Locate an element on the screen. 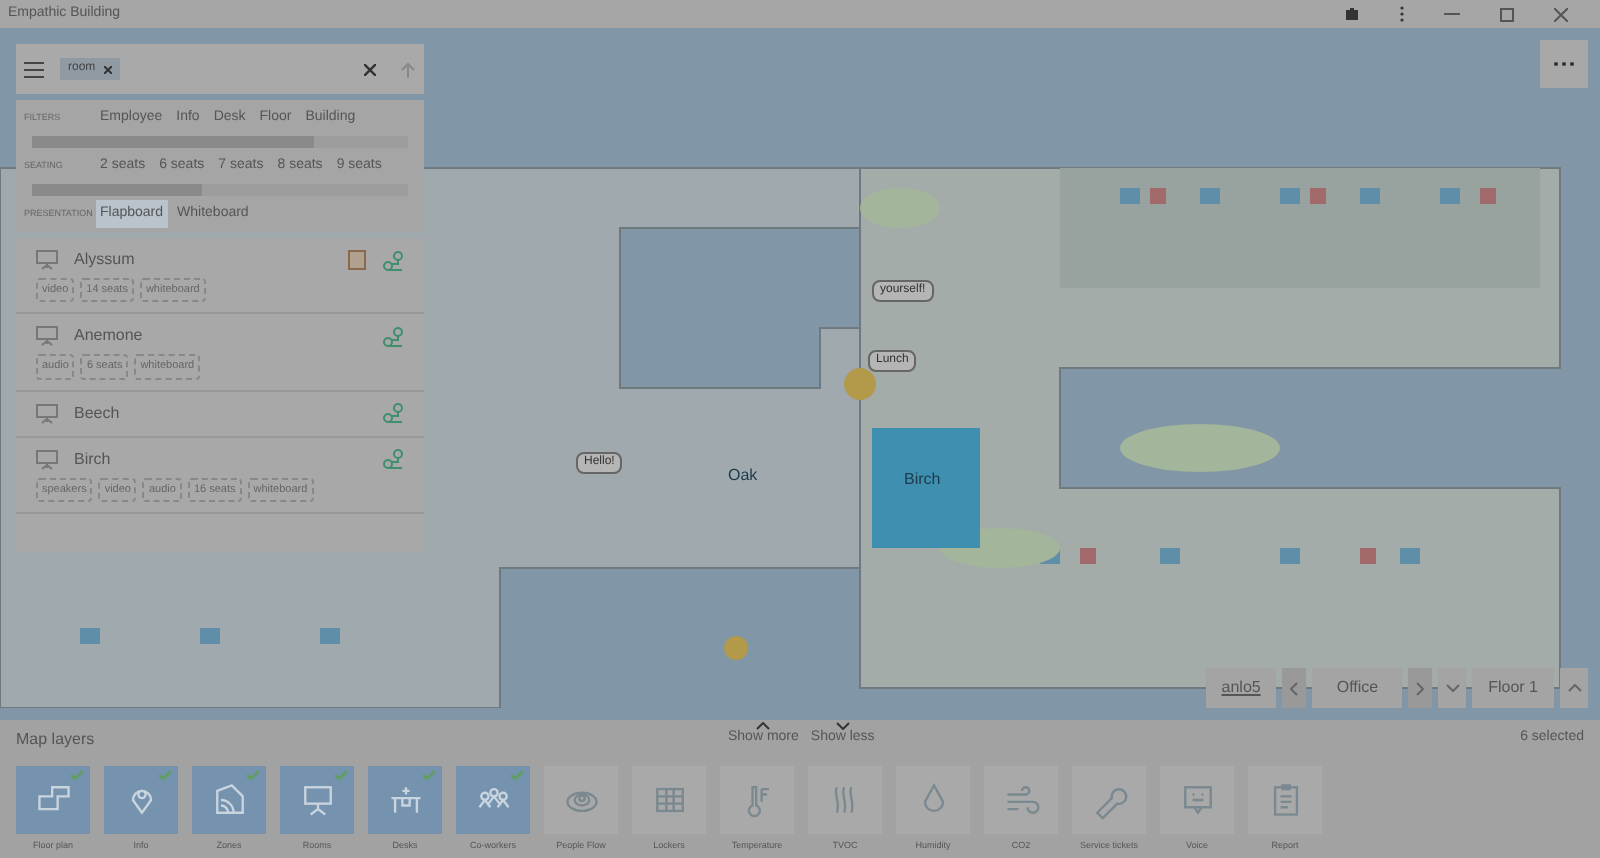  room-item: Beech is located at coordinates (220, 414).